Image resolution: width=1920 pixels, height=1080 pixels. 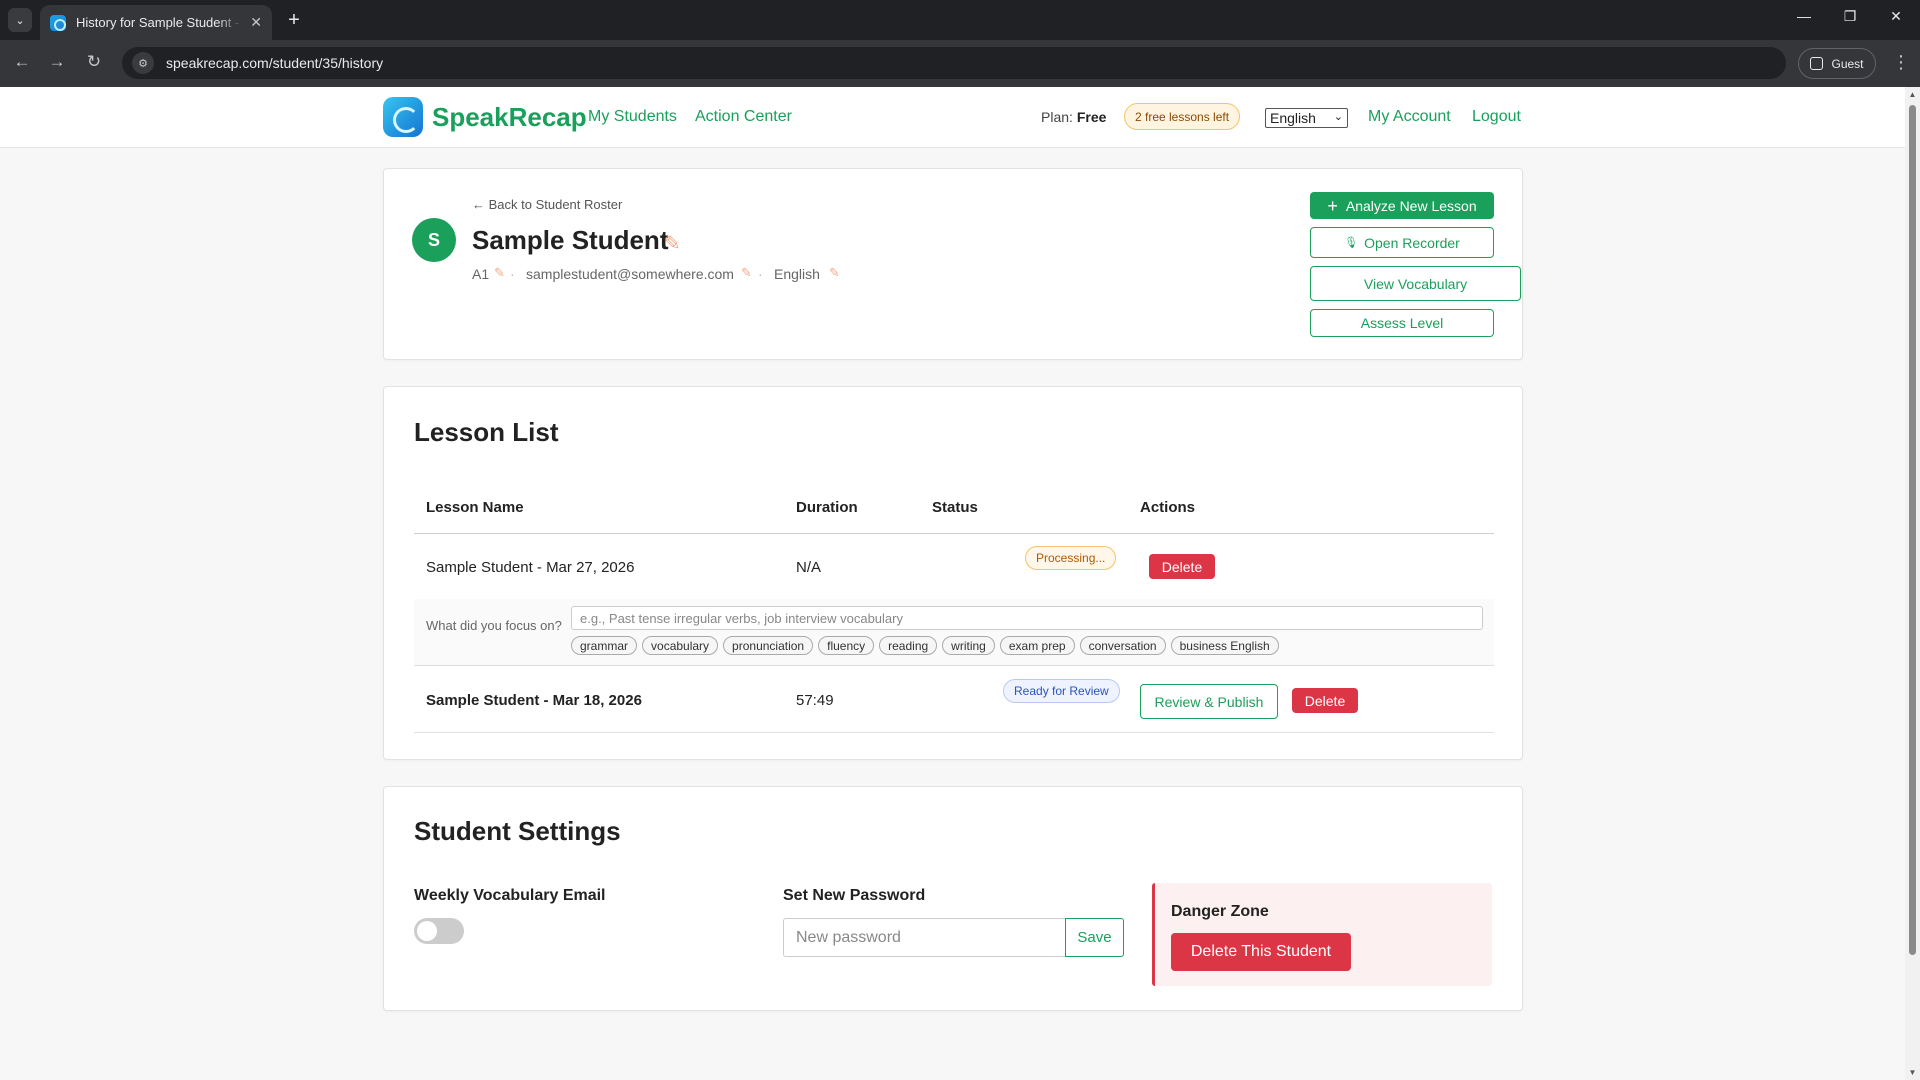 I want to click on focus-chip-conversation: conversation, so click(x=1122, y=645).